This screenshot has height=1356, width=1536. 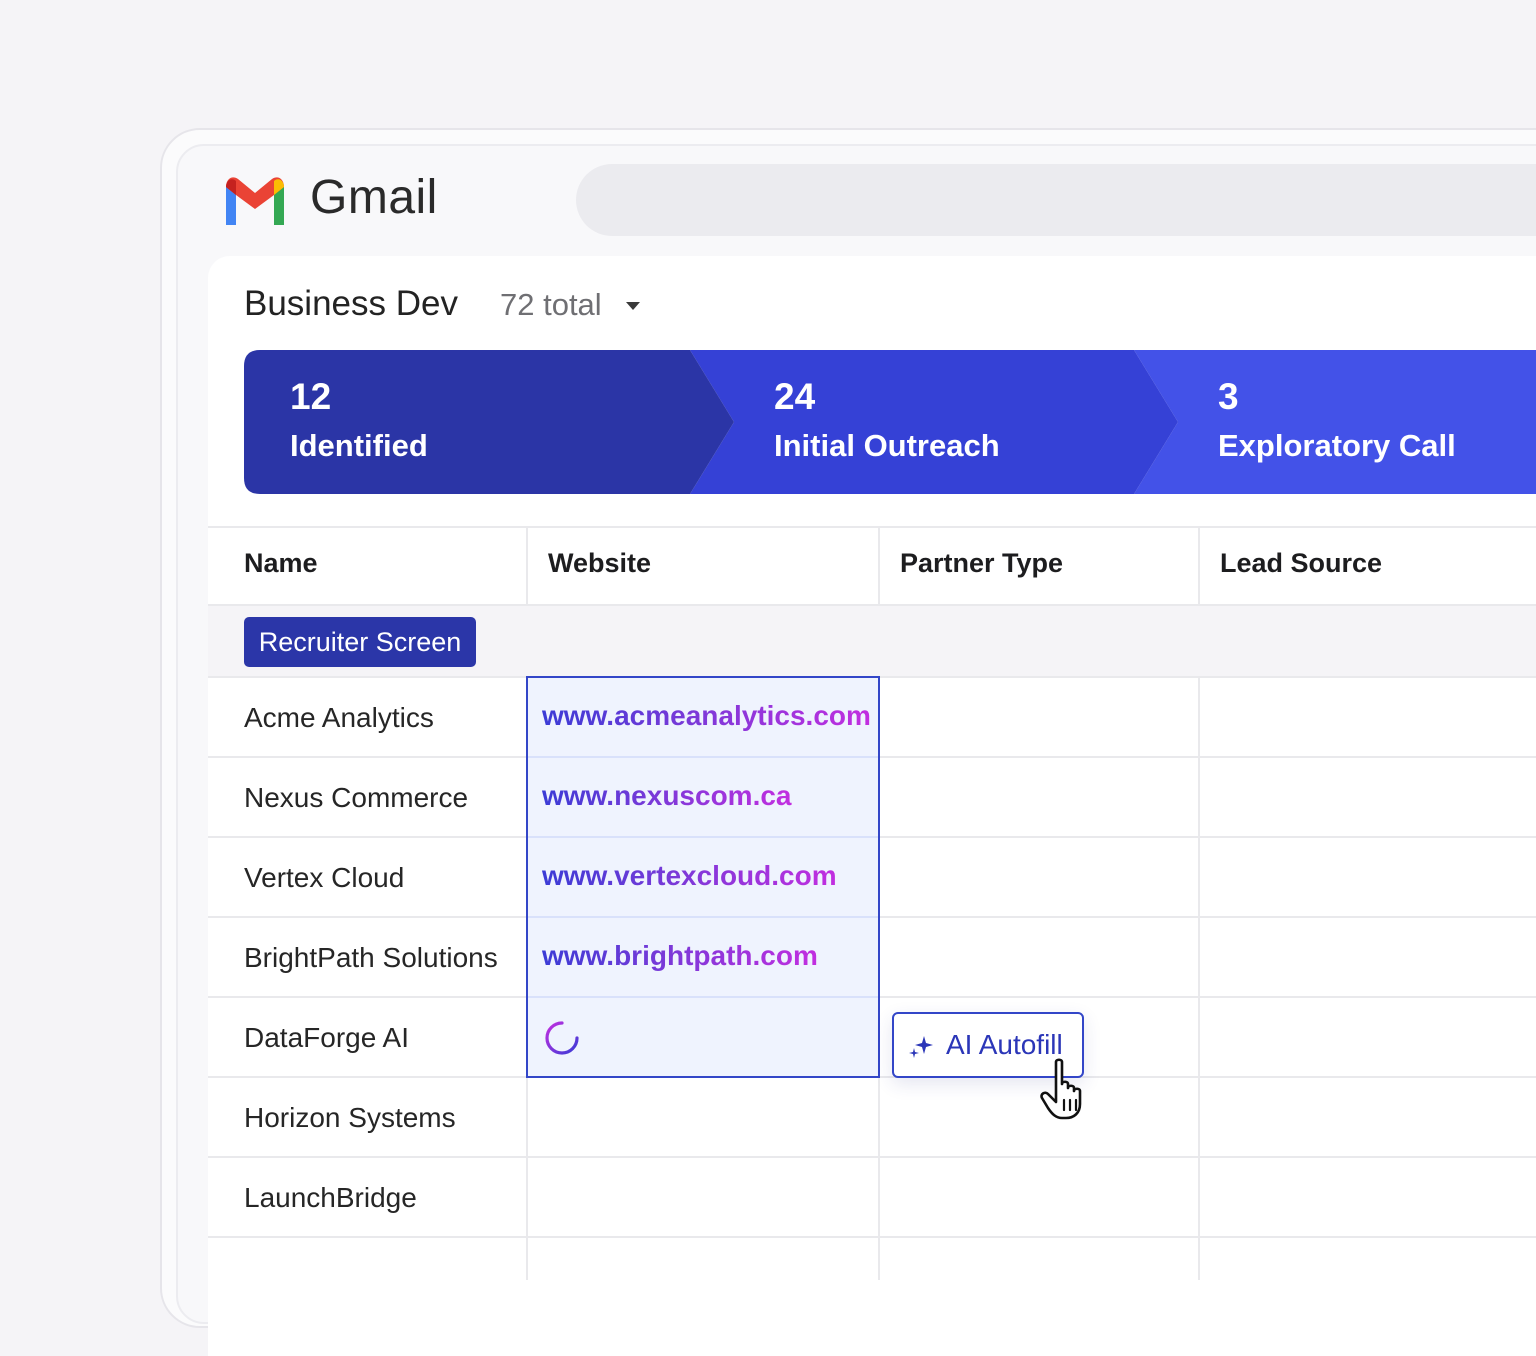 I want to click on stage-shape-identified, so click(x=489, y=422).